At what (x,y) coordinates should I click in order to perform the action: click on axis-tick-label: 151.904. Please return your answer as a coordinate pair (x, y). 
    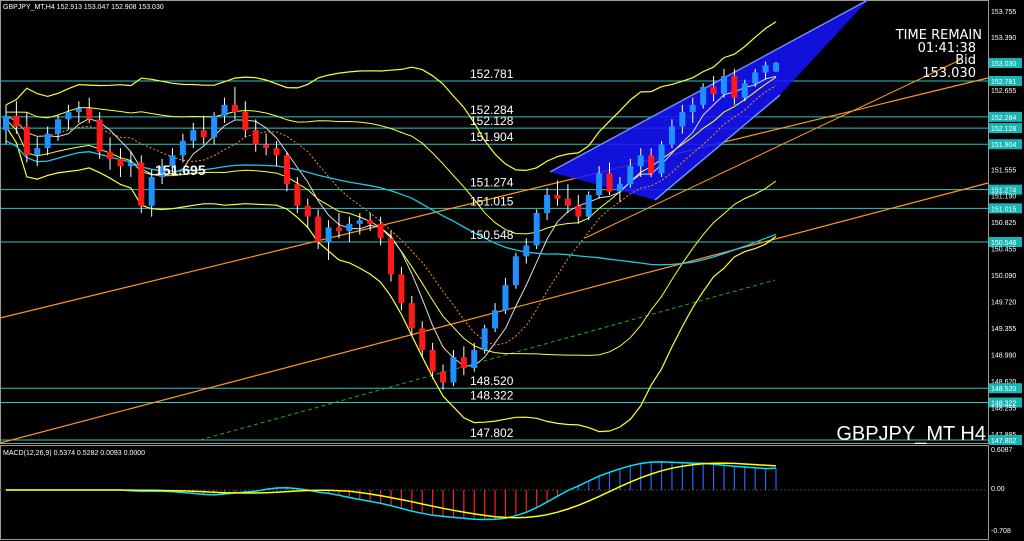
    Looking at the image, I should click on (1003, 145).